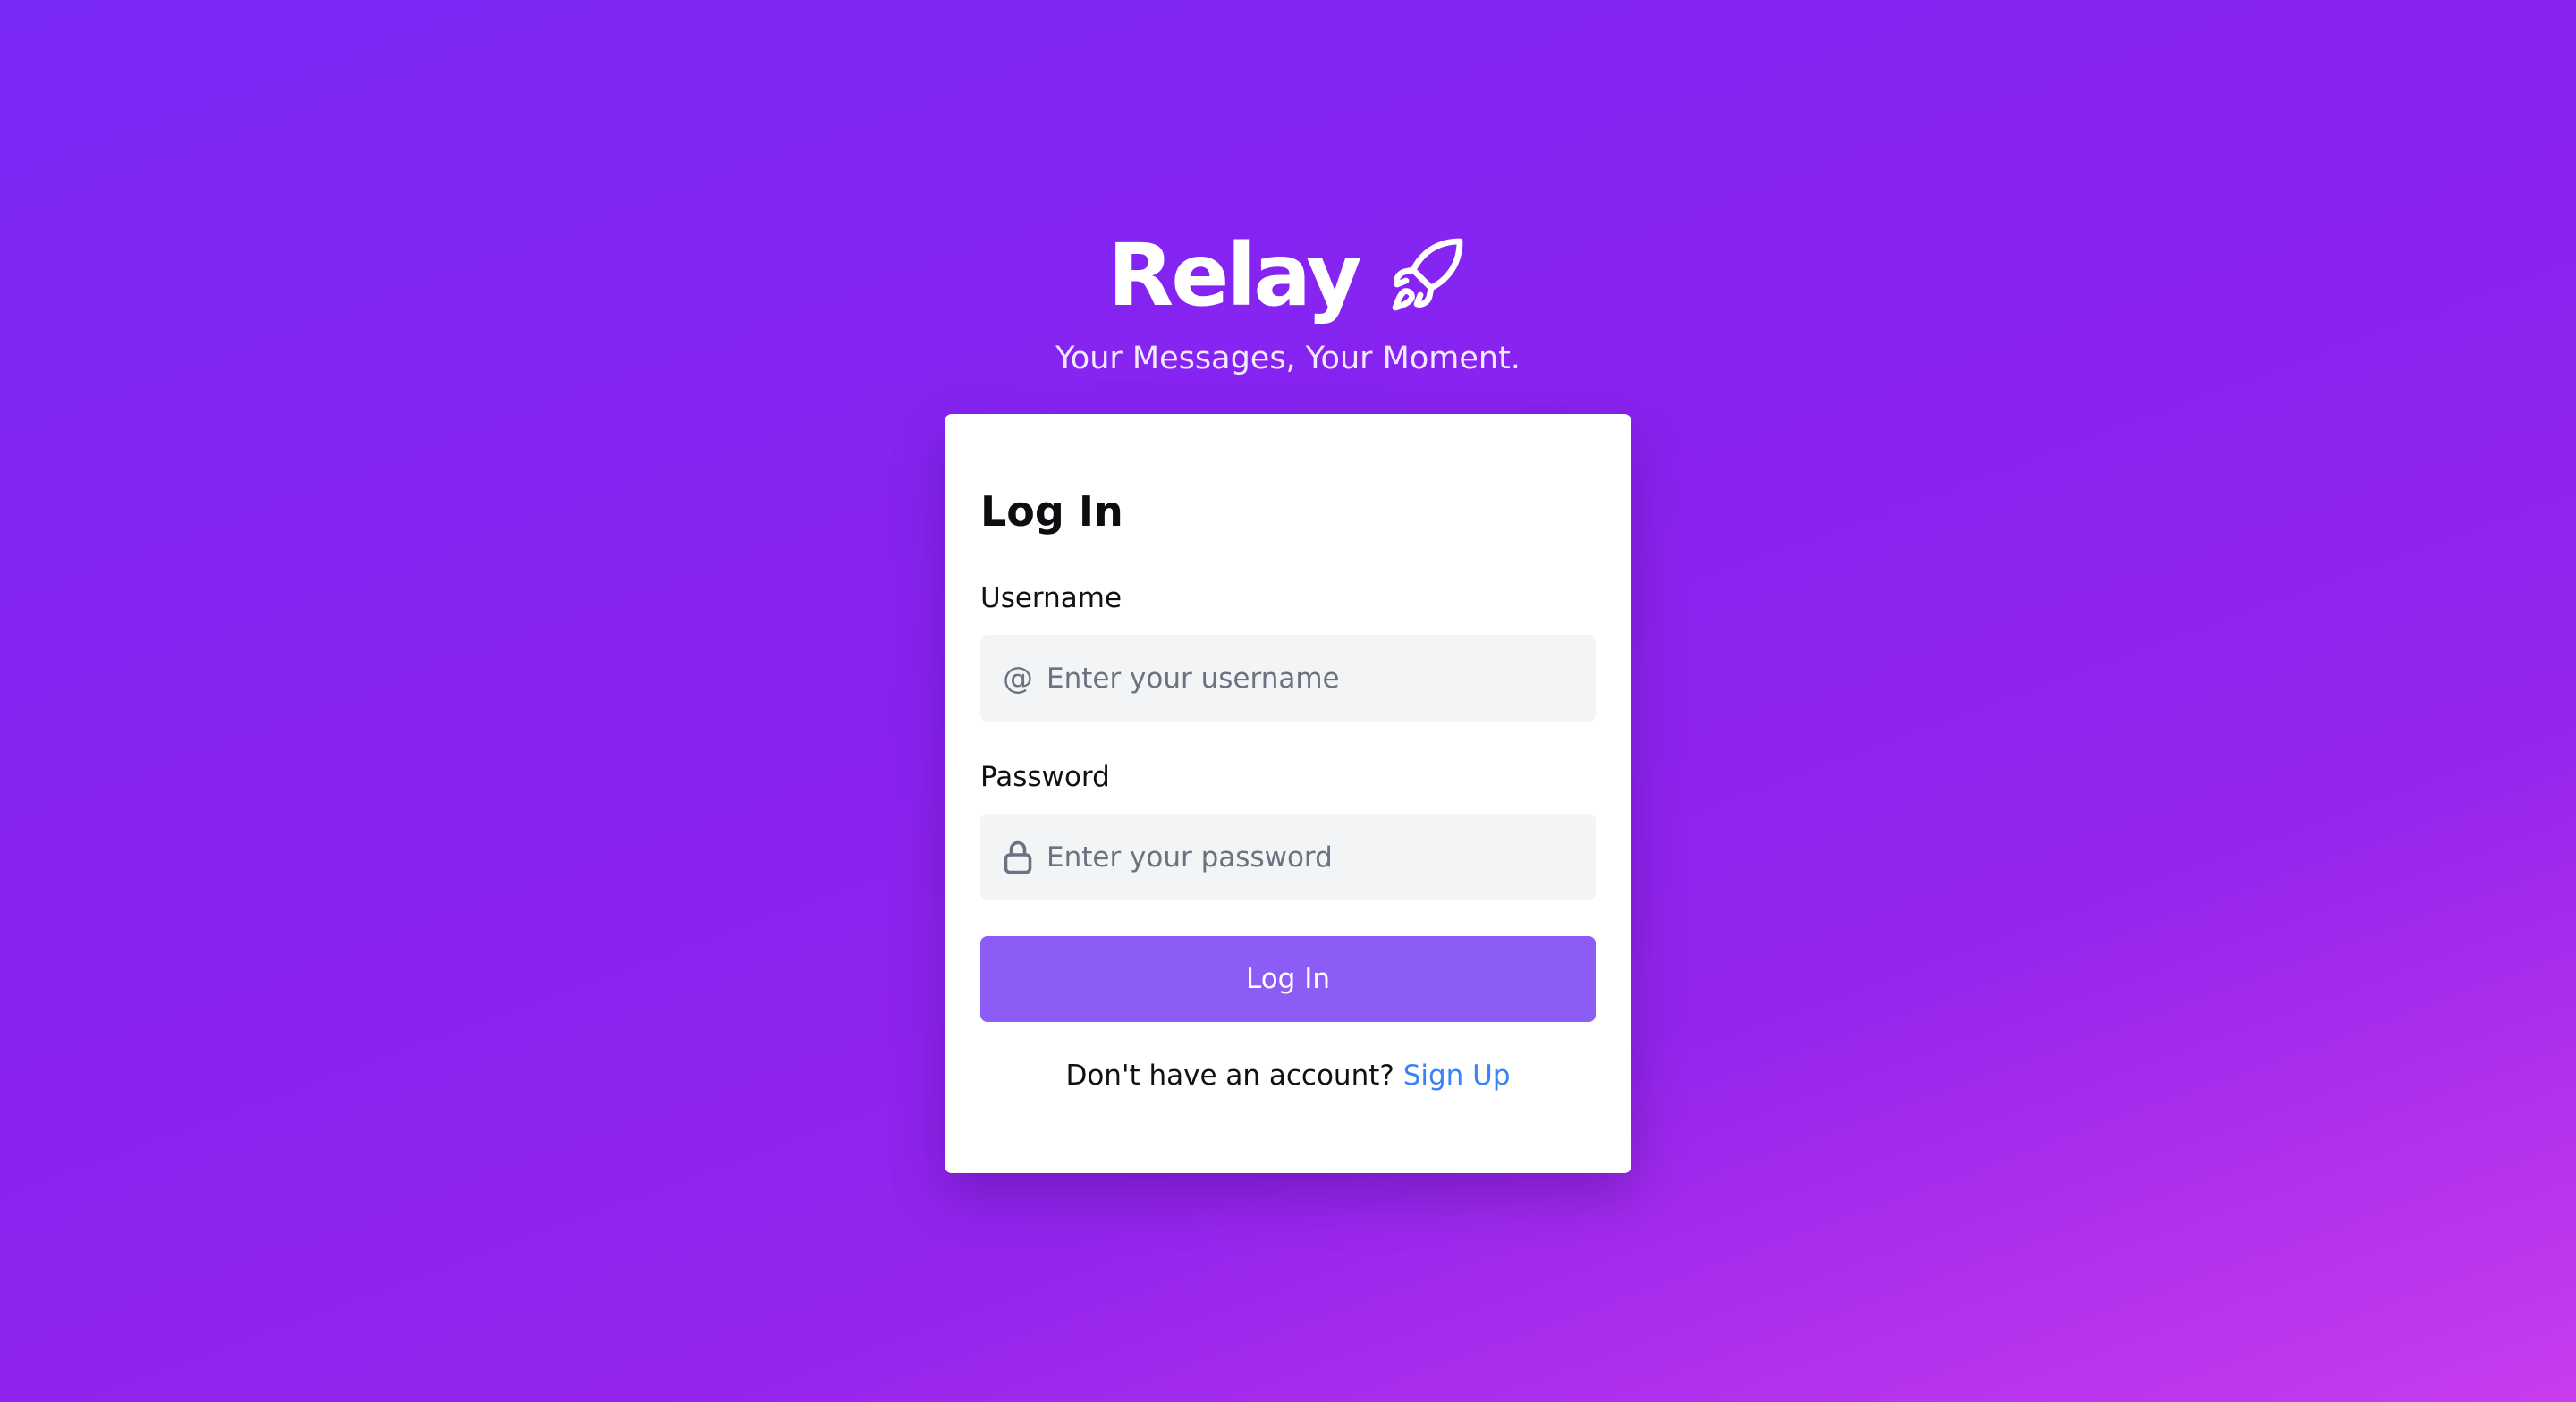 The width and height of the screenshot is (2576, 1402). What do you see at coordinates (1018, 857) in the screenshot?
I see `lock-icon` at bounding box center [1018, 857].